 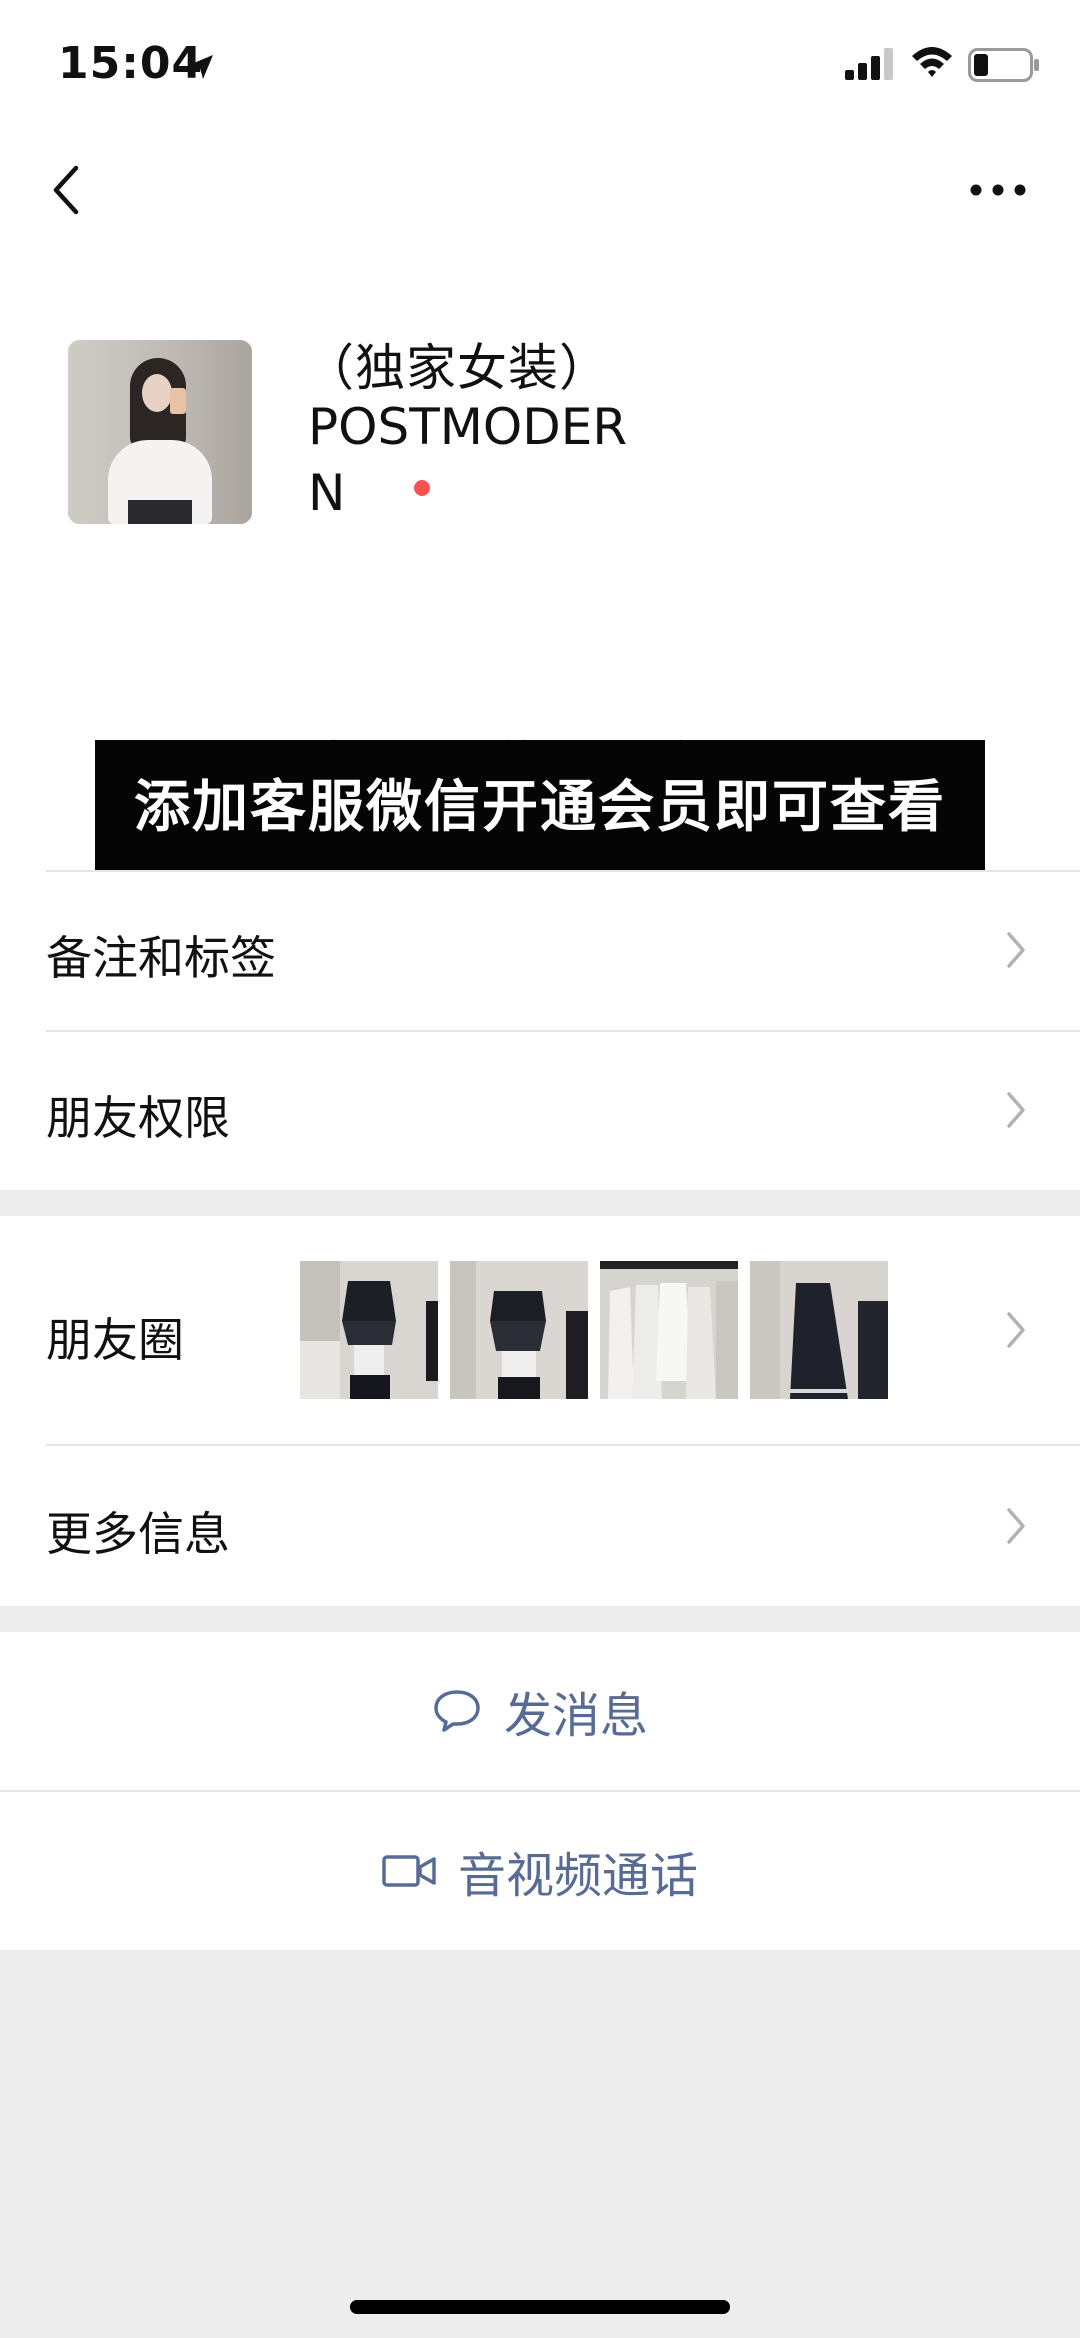 I want to click on video-call-button: 音视频通话, so click(x=540, y=1871).